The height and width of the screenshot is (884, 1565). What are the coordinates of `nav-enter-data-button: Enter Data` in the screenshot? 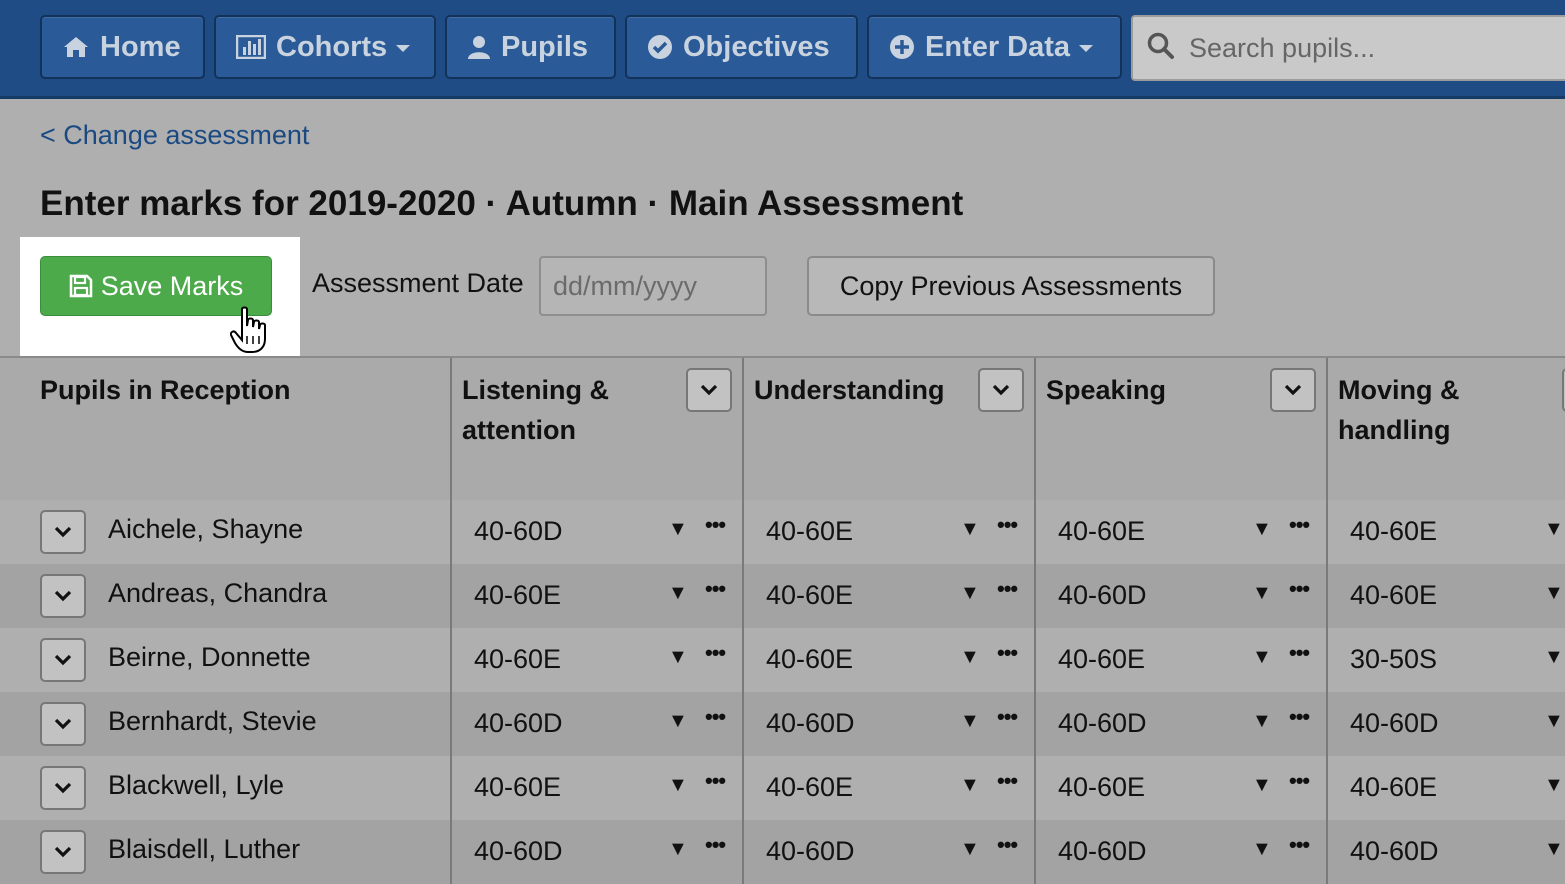 It's located at (994, 47).